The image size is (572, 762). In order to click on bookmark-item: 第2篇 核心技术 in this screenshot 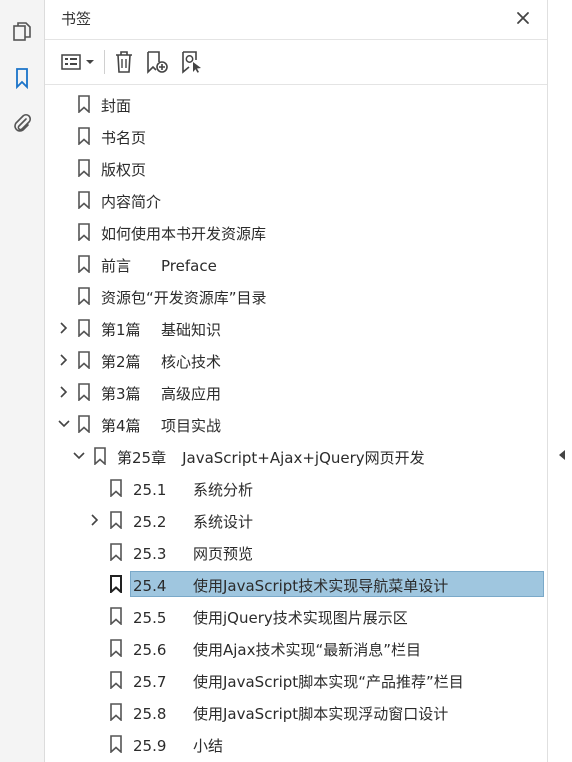, I will do `click(296, 360)`.